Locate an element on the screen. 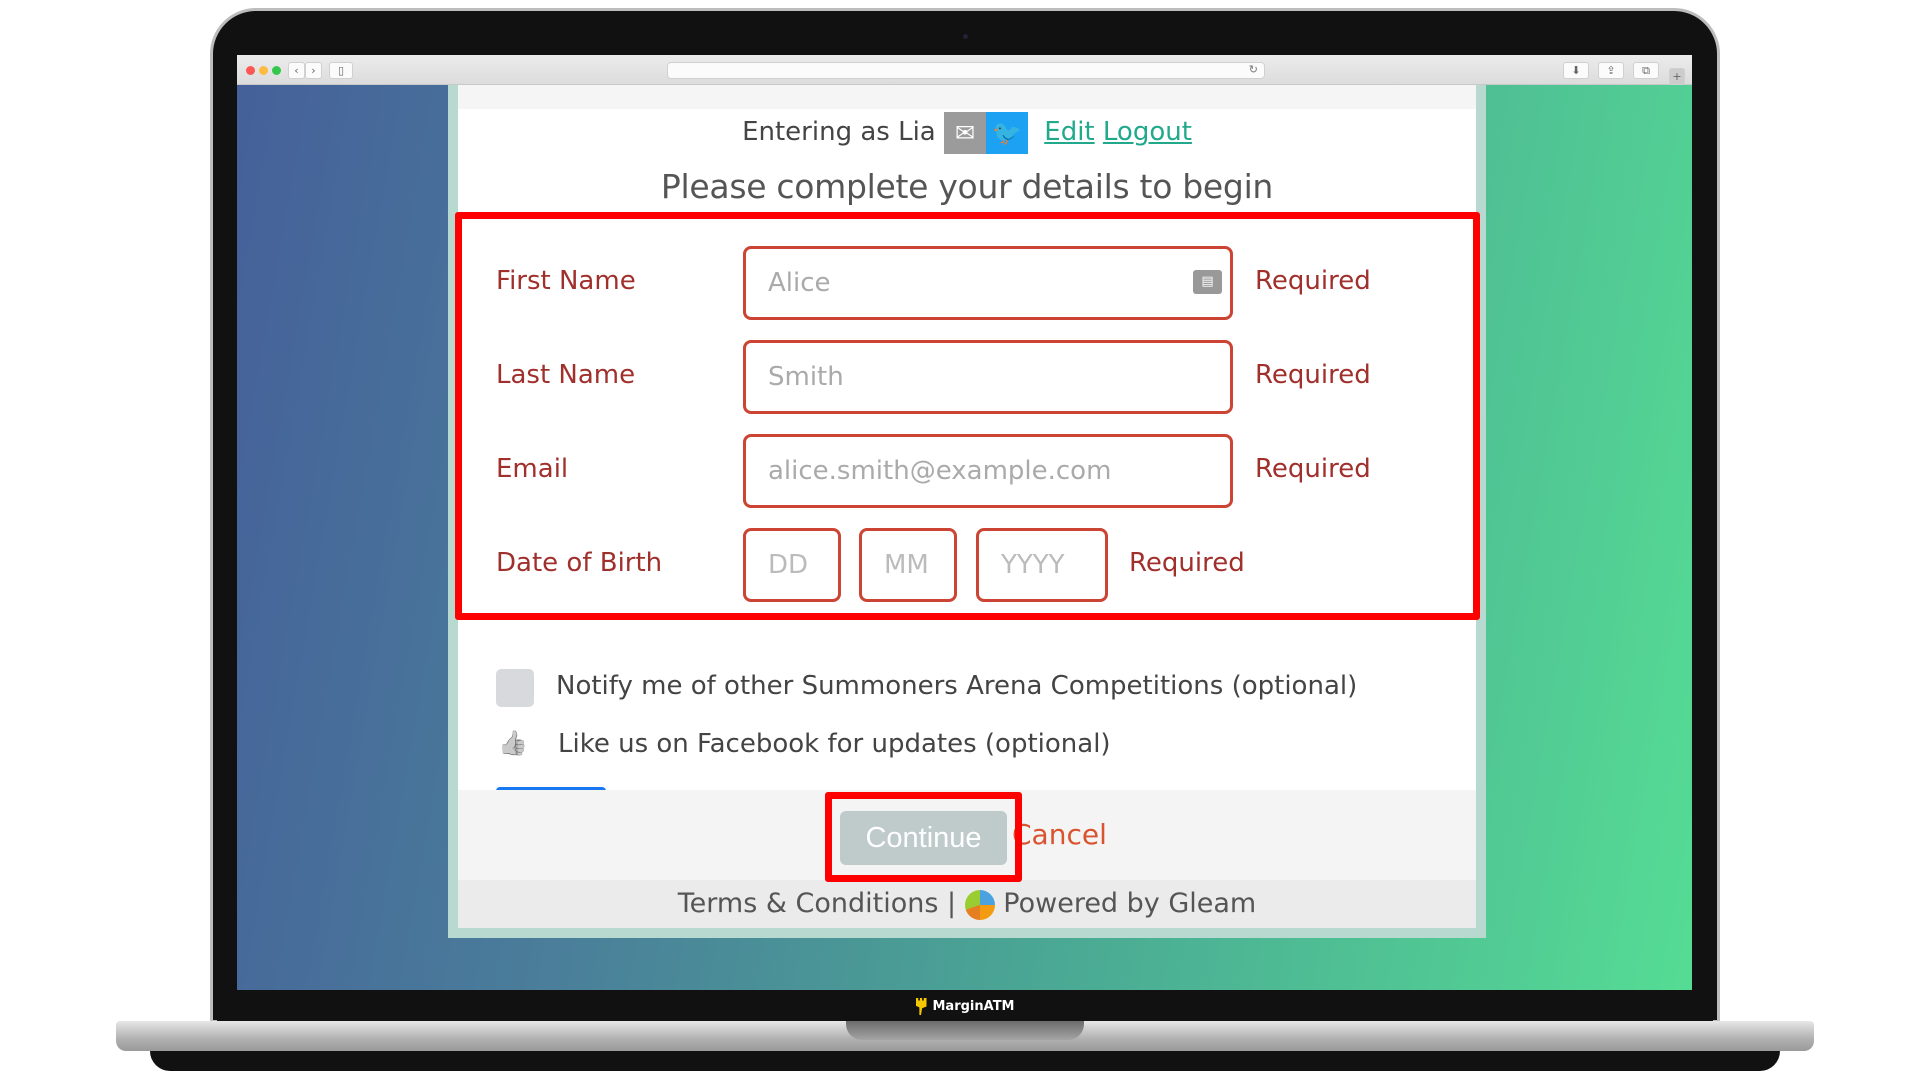  email-icon: ✉ is located at coordinates (965, 132).